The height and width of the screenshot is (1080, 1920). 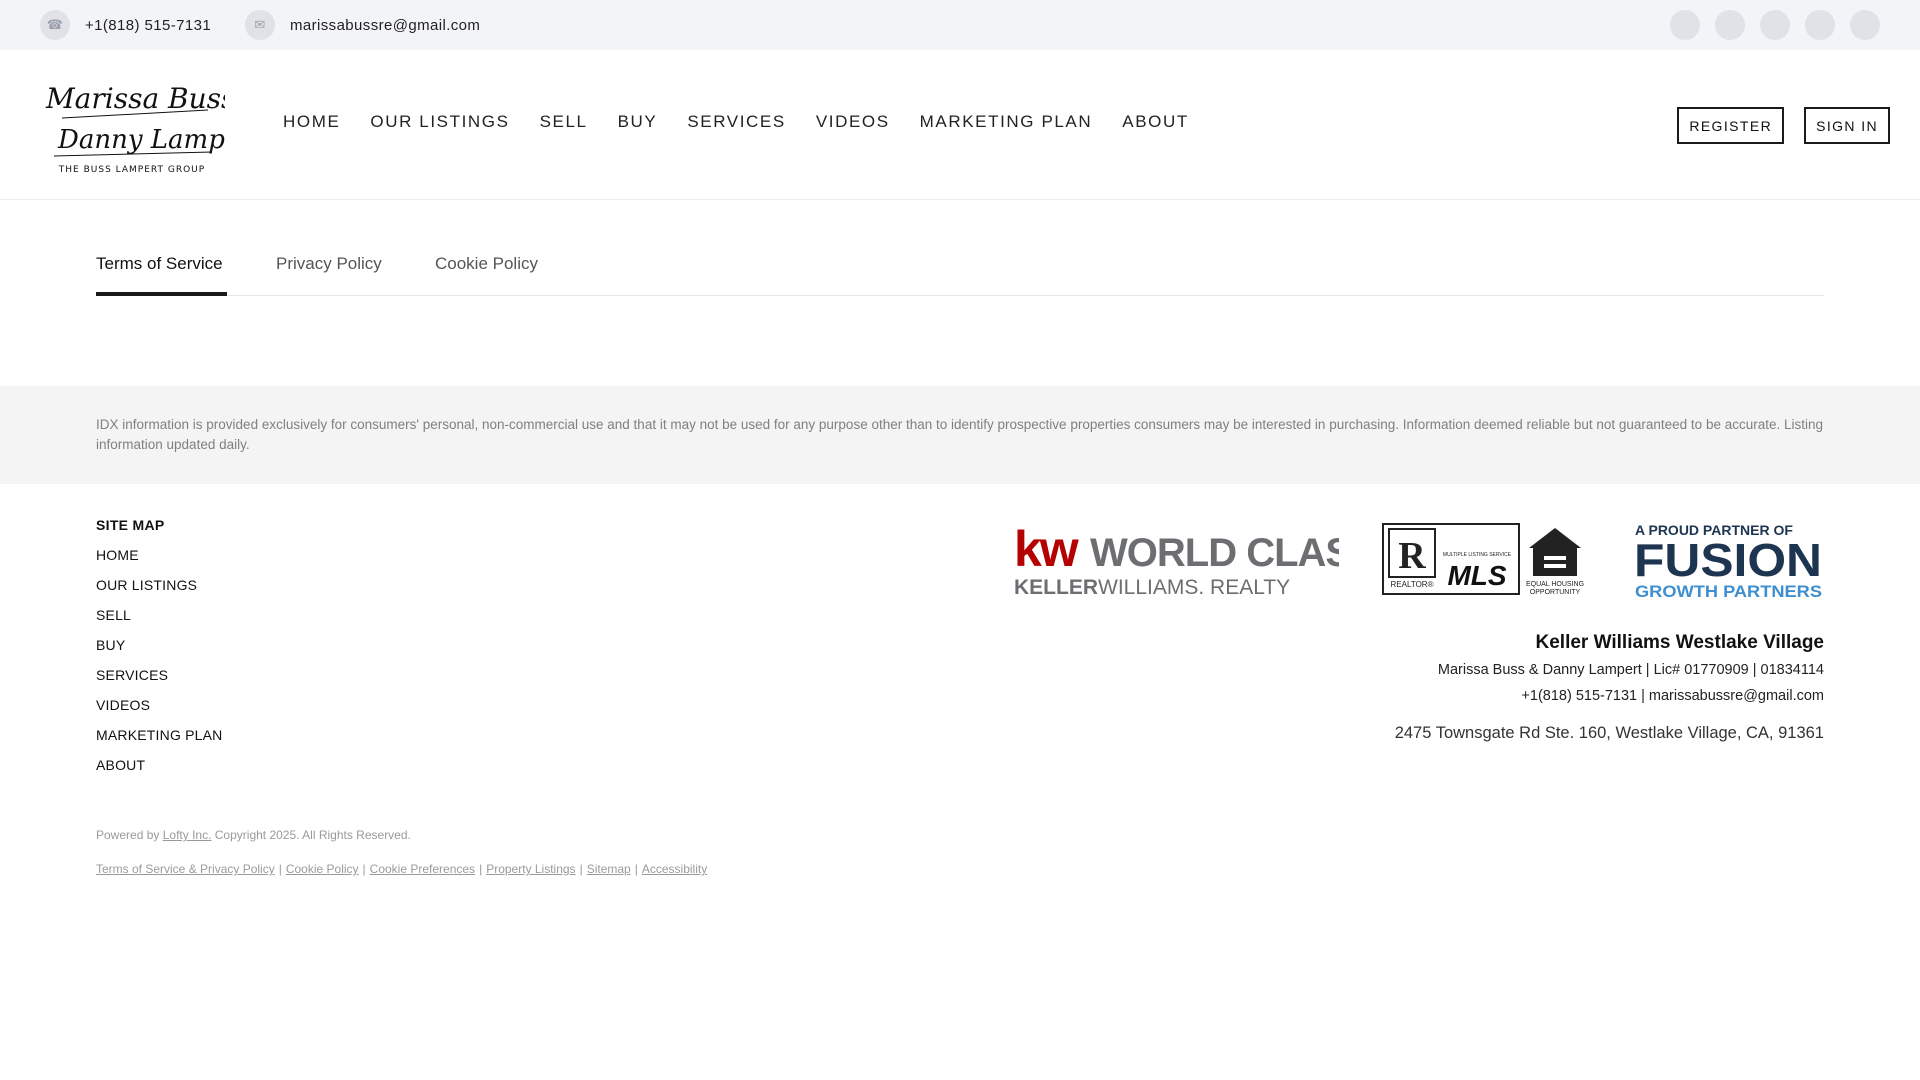 I want to click on sitemap-item-our-listings: OUR LISTINGS, so click(x=159, y=592).